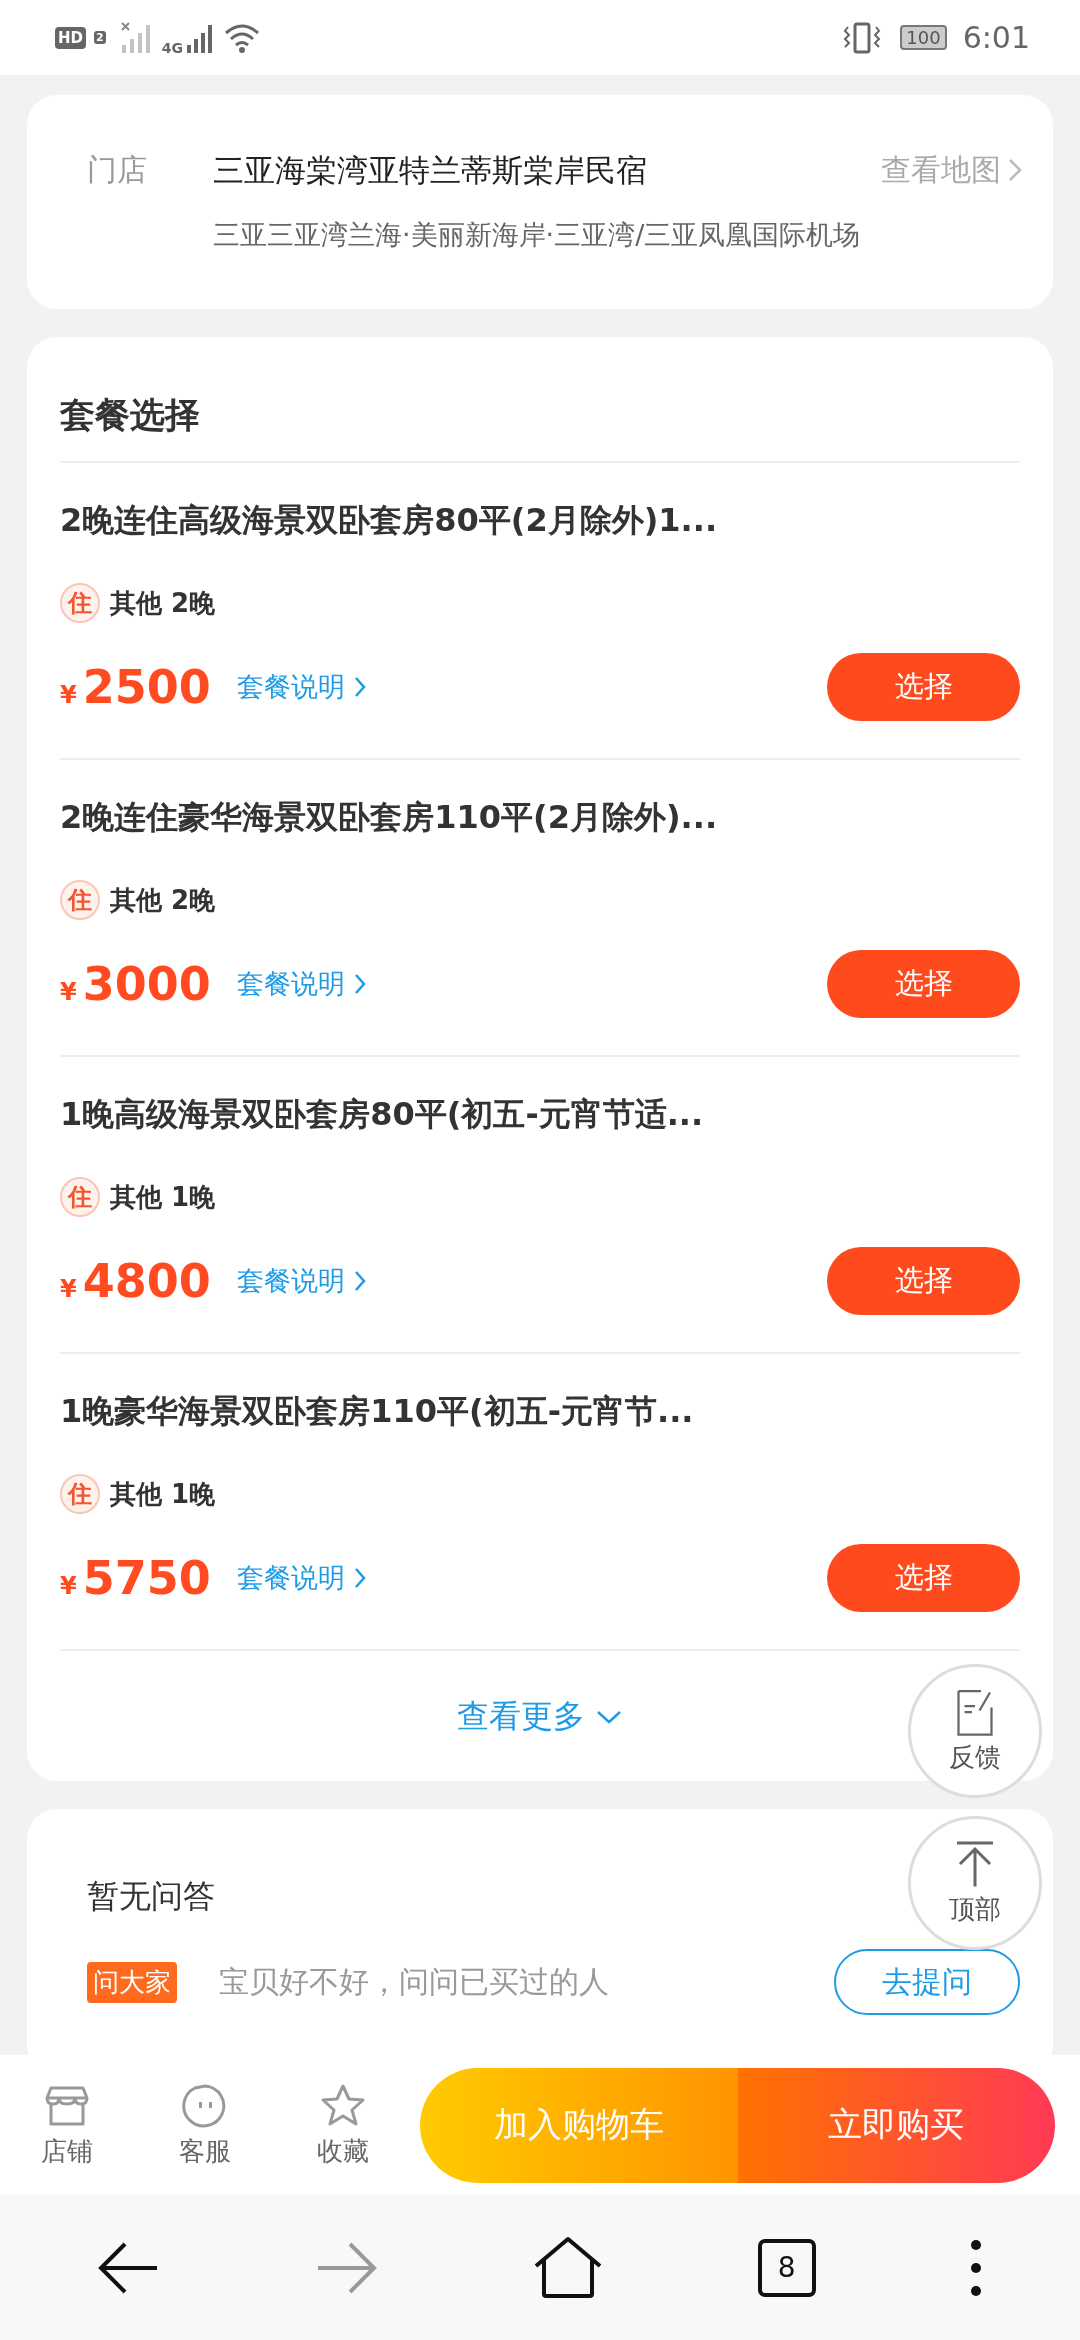 Image resolution: width=1080 pixels, height=2340 pixels. What do you see at coordinates (135, 1578) in the screenshot?
I see `price: ¥5750` at bounding box center [135, 1578].